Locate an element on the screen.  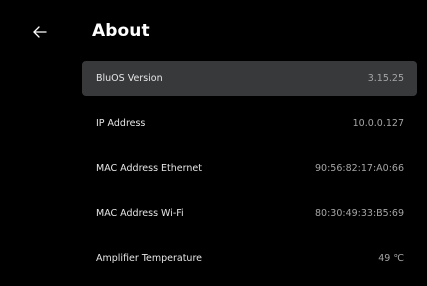
row-label: MAC Address Wi-Fi is located at coordinates (140, 213).